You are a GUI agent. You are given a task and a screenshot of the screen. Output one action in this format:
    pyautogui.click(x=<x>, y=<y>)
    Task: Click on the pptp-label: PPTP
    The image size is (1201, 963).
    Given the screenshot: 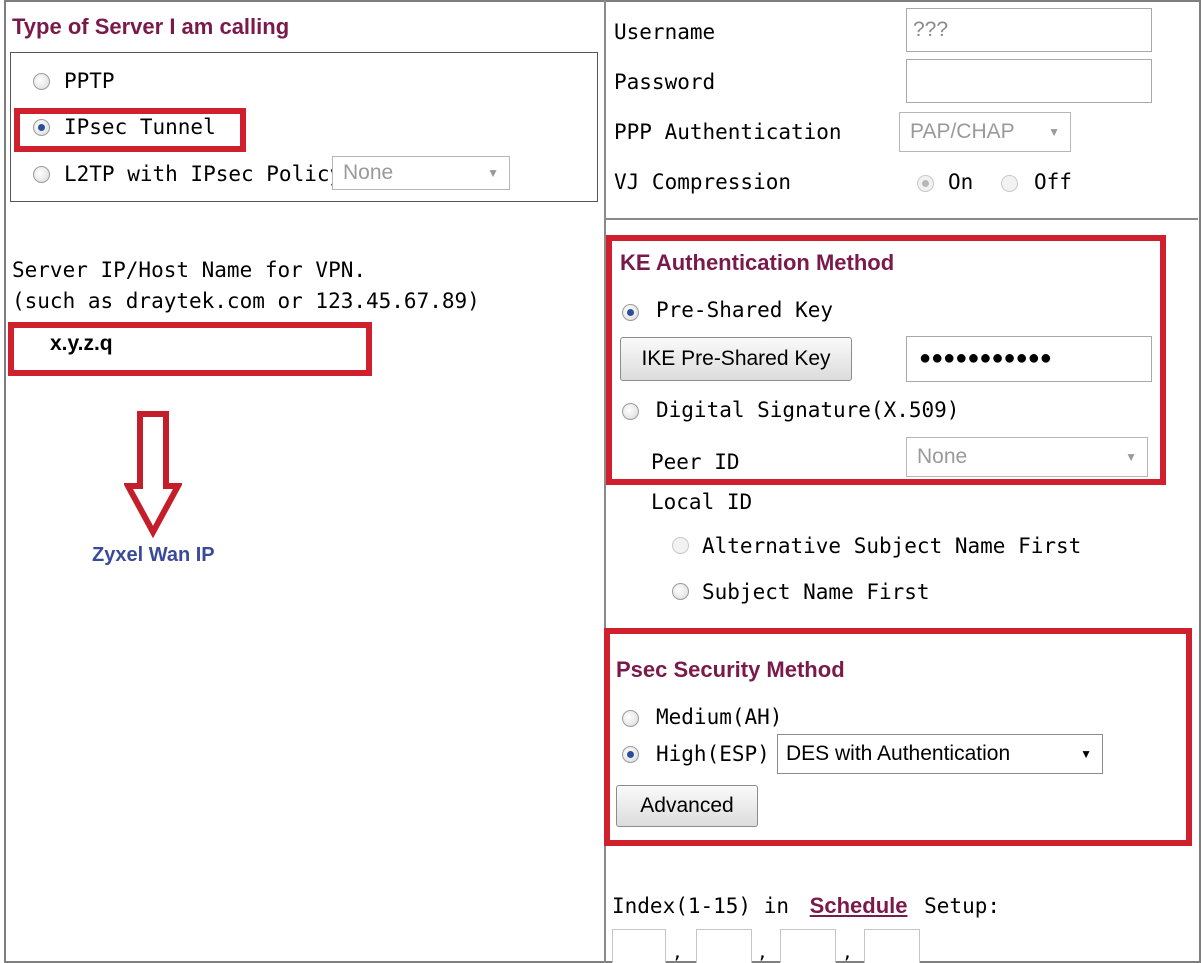 What is the action you would take?
    pyautogui.click(x=89, y=81)
    